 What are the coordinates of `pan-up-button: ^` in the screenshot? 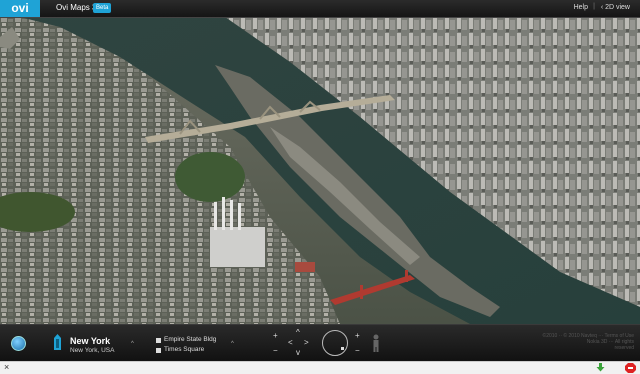 It's located at (298, 333).